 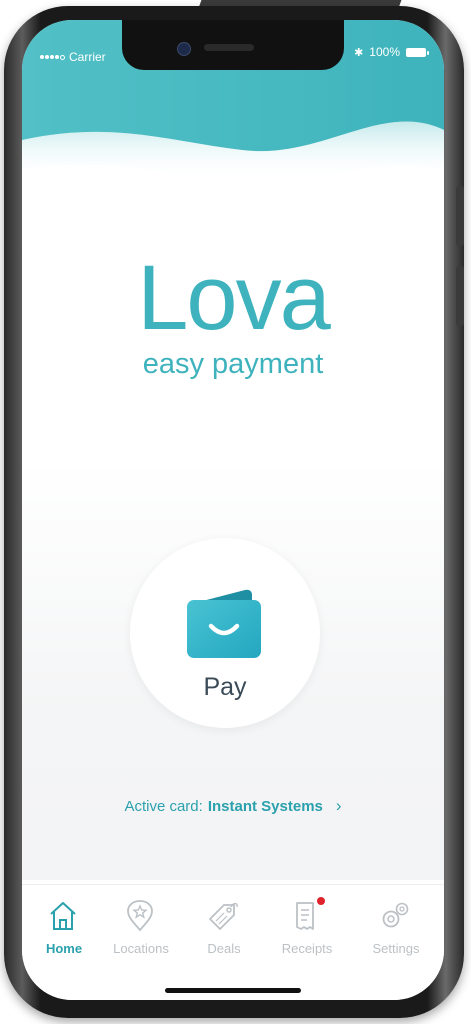 I want to click on battery-icon, so click(x=417, y=52).